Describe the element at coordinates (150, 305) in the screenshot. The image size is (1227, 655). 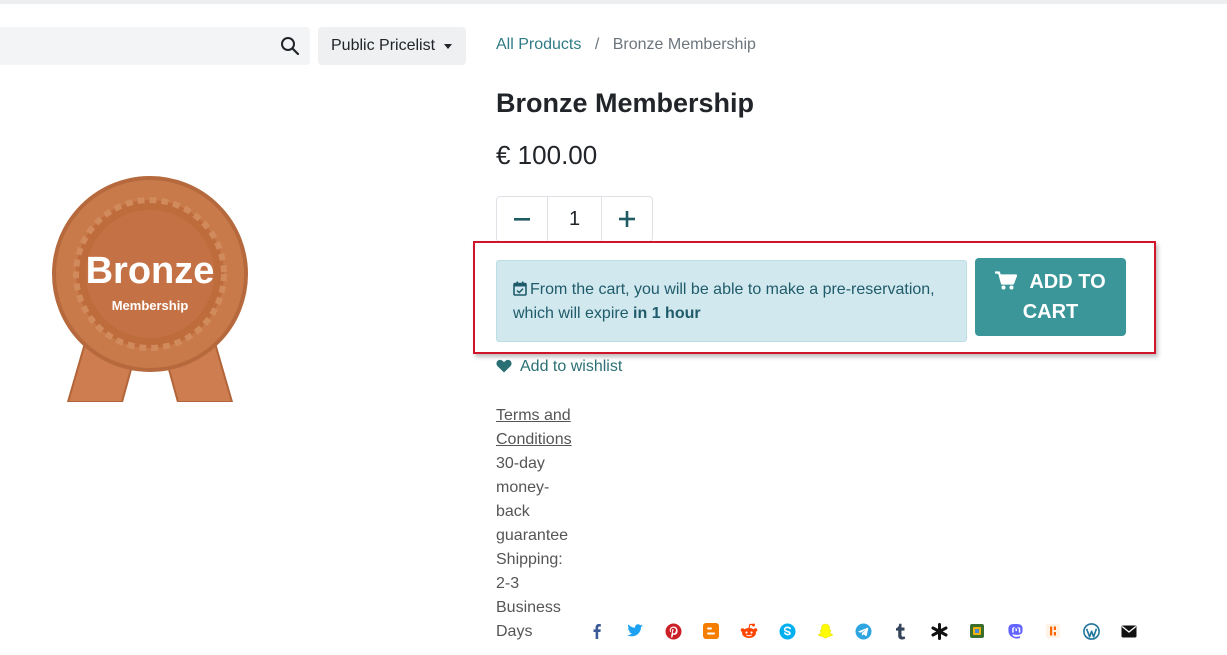
I see `product-image-subtitle: Membership` at that location.